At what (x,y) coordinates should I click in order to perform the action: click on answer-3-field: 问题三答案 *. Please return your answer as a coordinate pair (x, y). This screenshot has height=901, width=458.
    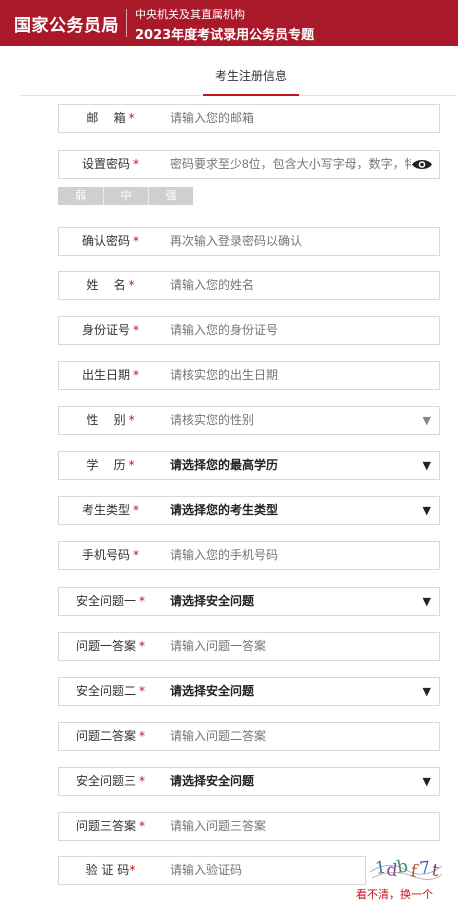
    Looking at the image, I should click on (249, 826).